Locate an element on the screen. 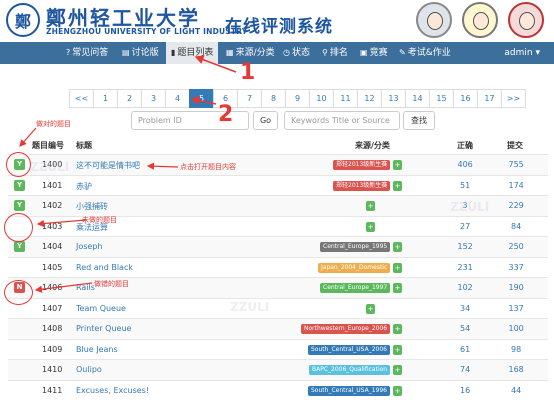 This screenshot has width=554, height=410. source-tag: South_Central_USA_1996 is located at coordinates (349, 390).